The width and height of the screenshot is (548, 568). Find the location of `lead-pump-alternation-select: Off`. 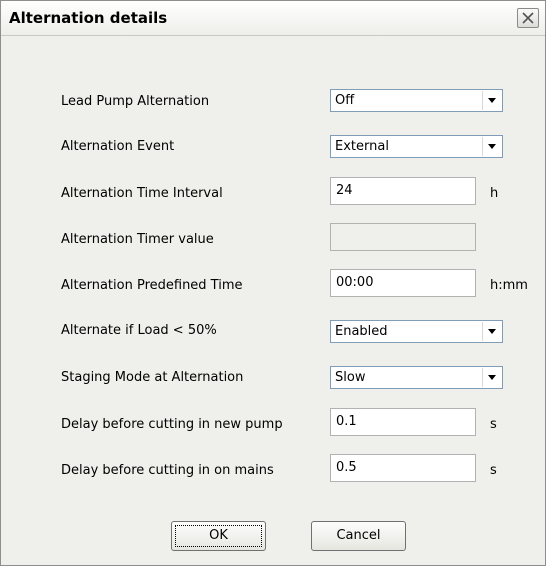

lead-pump-alternation-select: Off is located at coordinates (416, 100).